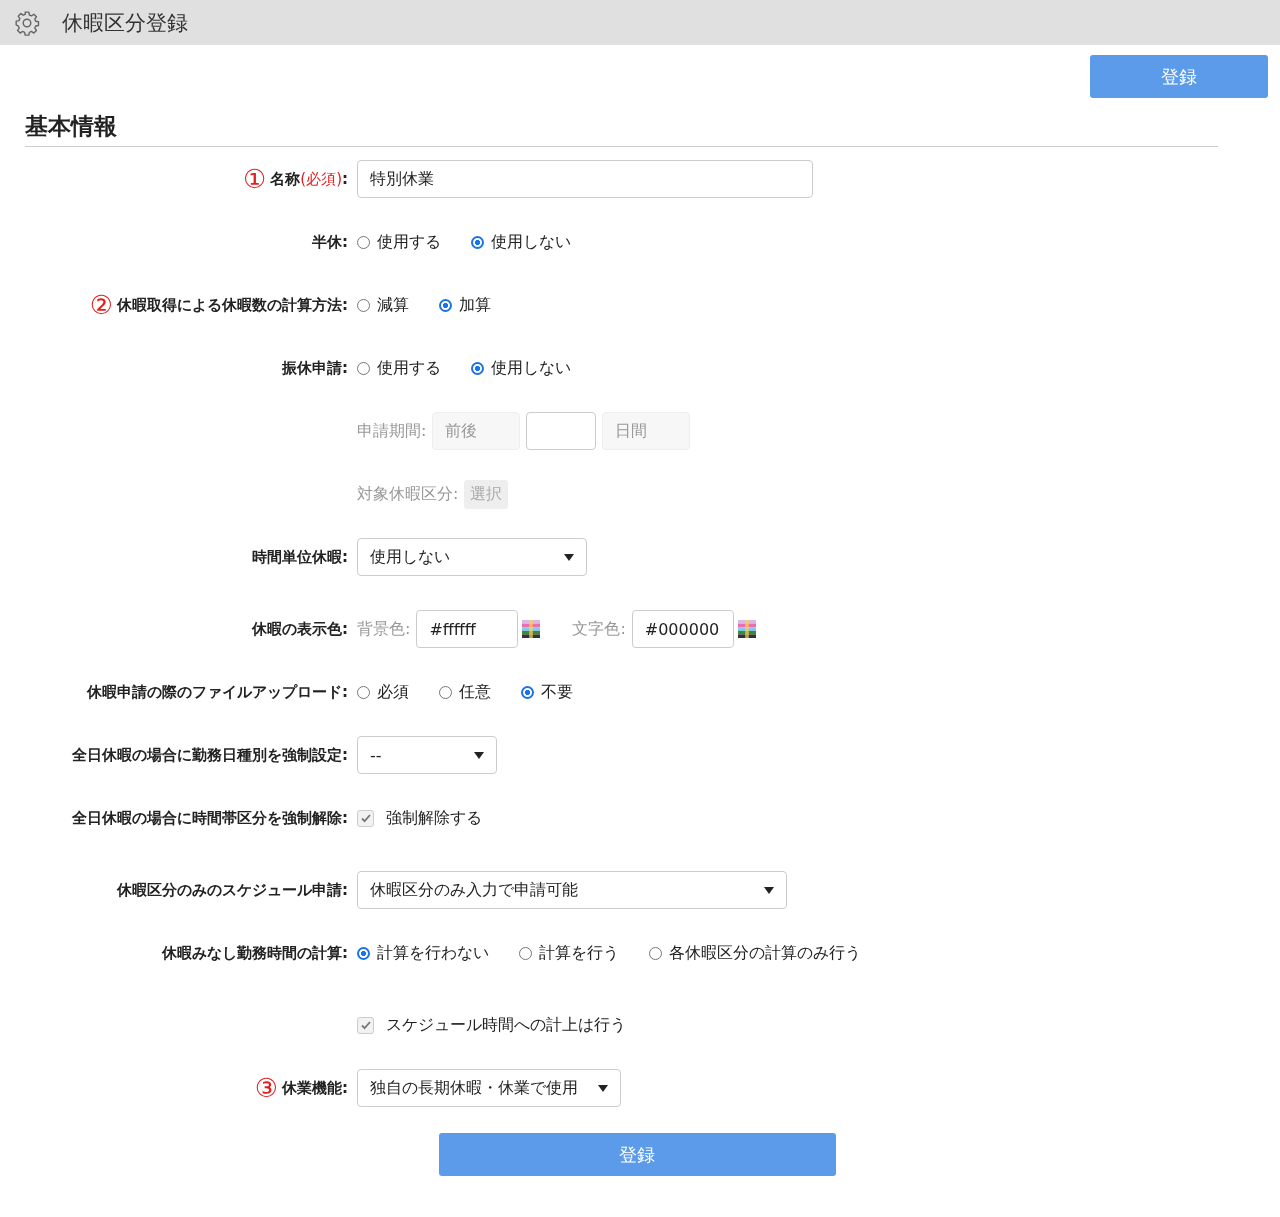  What do you see at coordinates (423, 953) in the screenshot?
I see `radio-option: 計算を行わない` at bounding box center [423, 953].